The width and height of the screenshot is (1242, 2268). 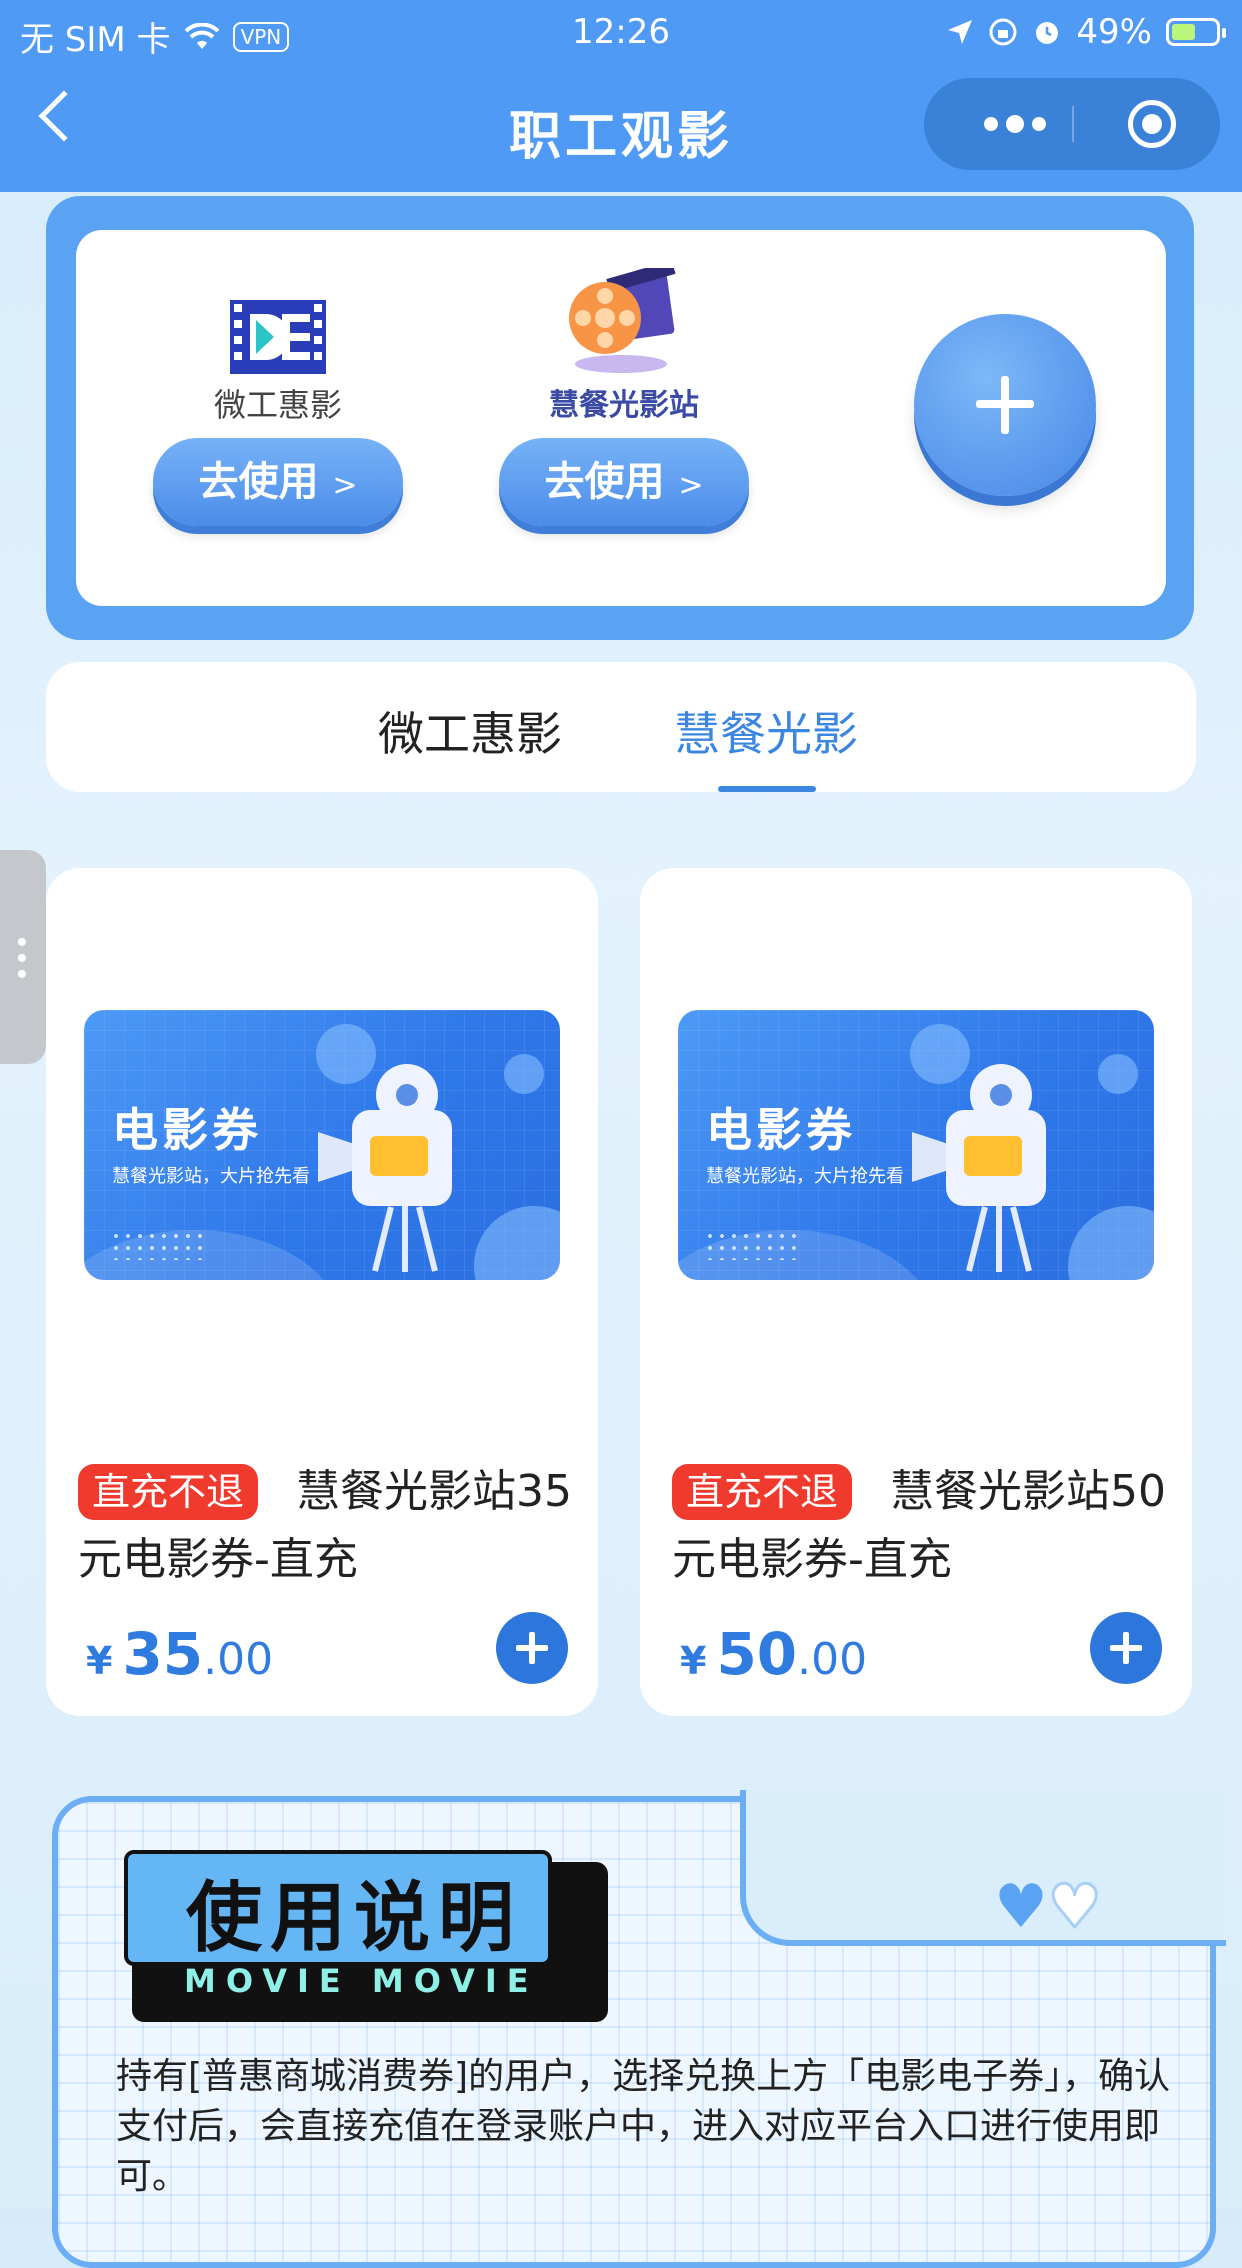 I want to click on platform-huican: 慧餐光影站 去使用 >, so click(x=624, y=397).